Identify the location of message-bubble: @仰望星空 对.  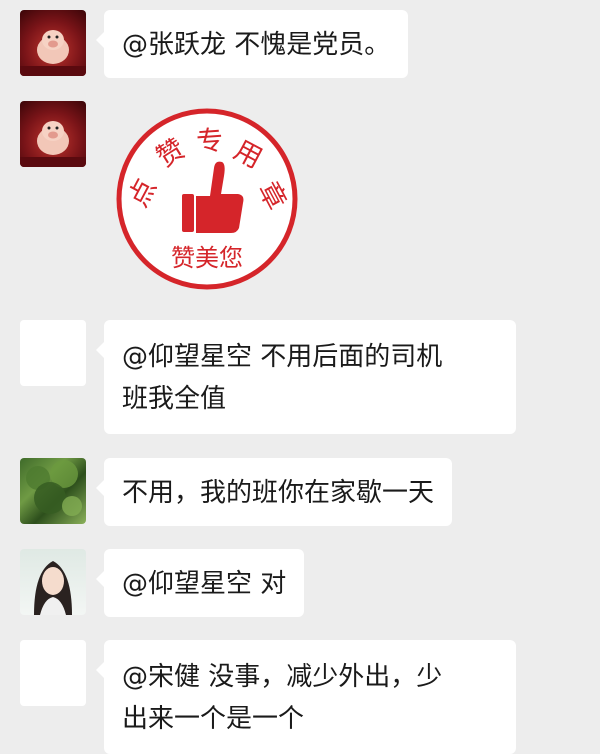
(200, 583).